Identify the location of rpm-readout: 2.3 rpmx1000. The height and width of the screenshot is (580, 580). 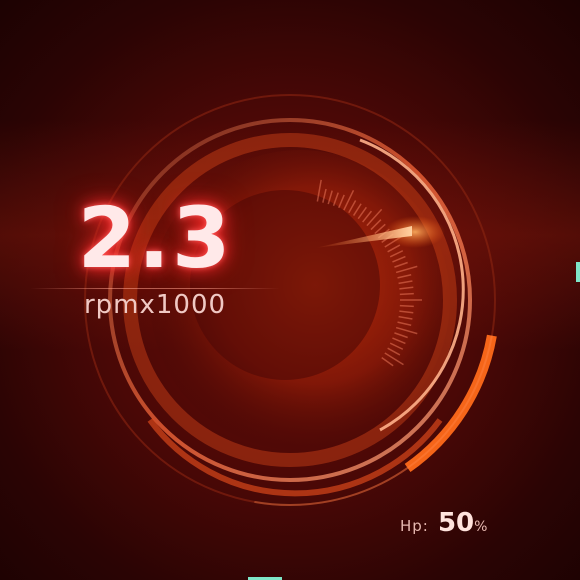
(155, 255).